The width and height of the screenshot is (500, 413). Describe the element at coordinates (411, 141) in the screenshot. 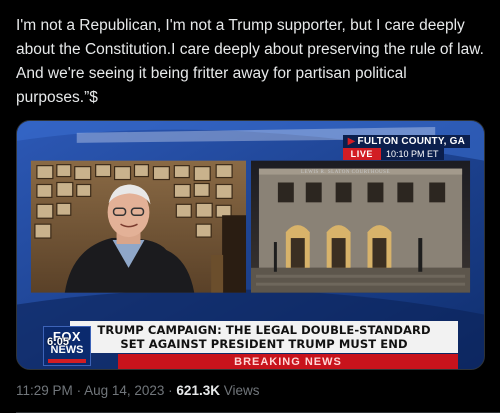

I see `location-label: FULTON COUNTY, GA` at that location.